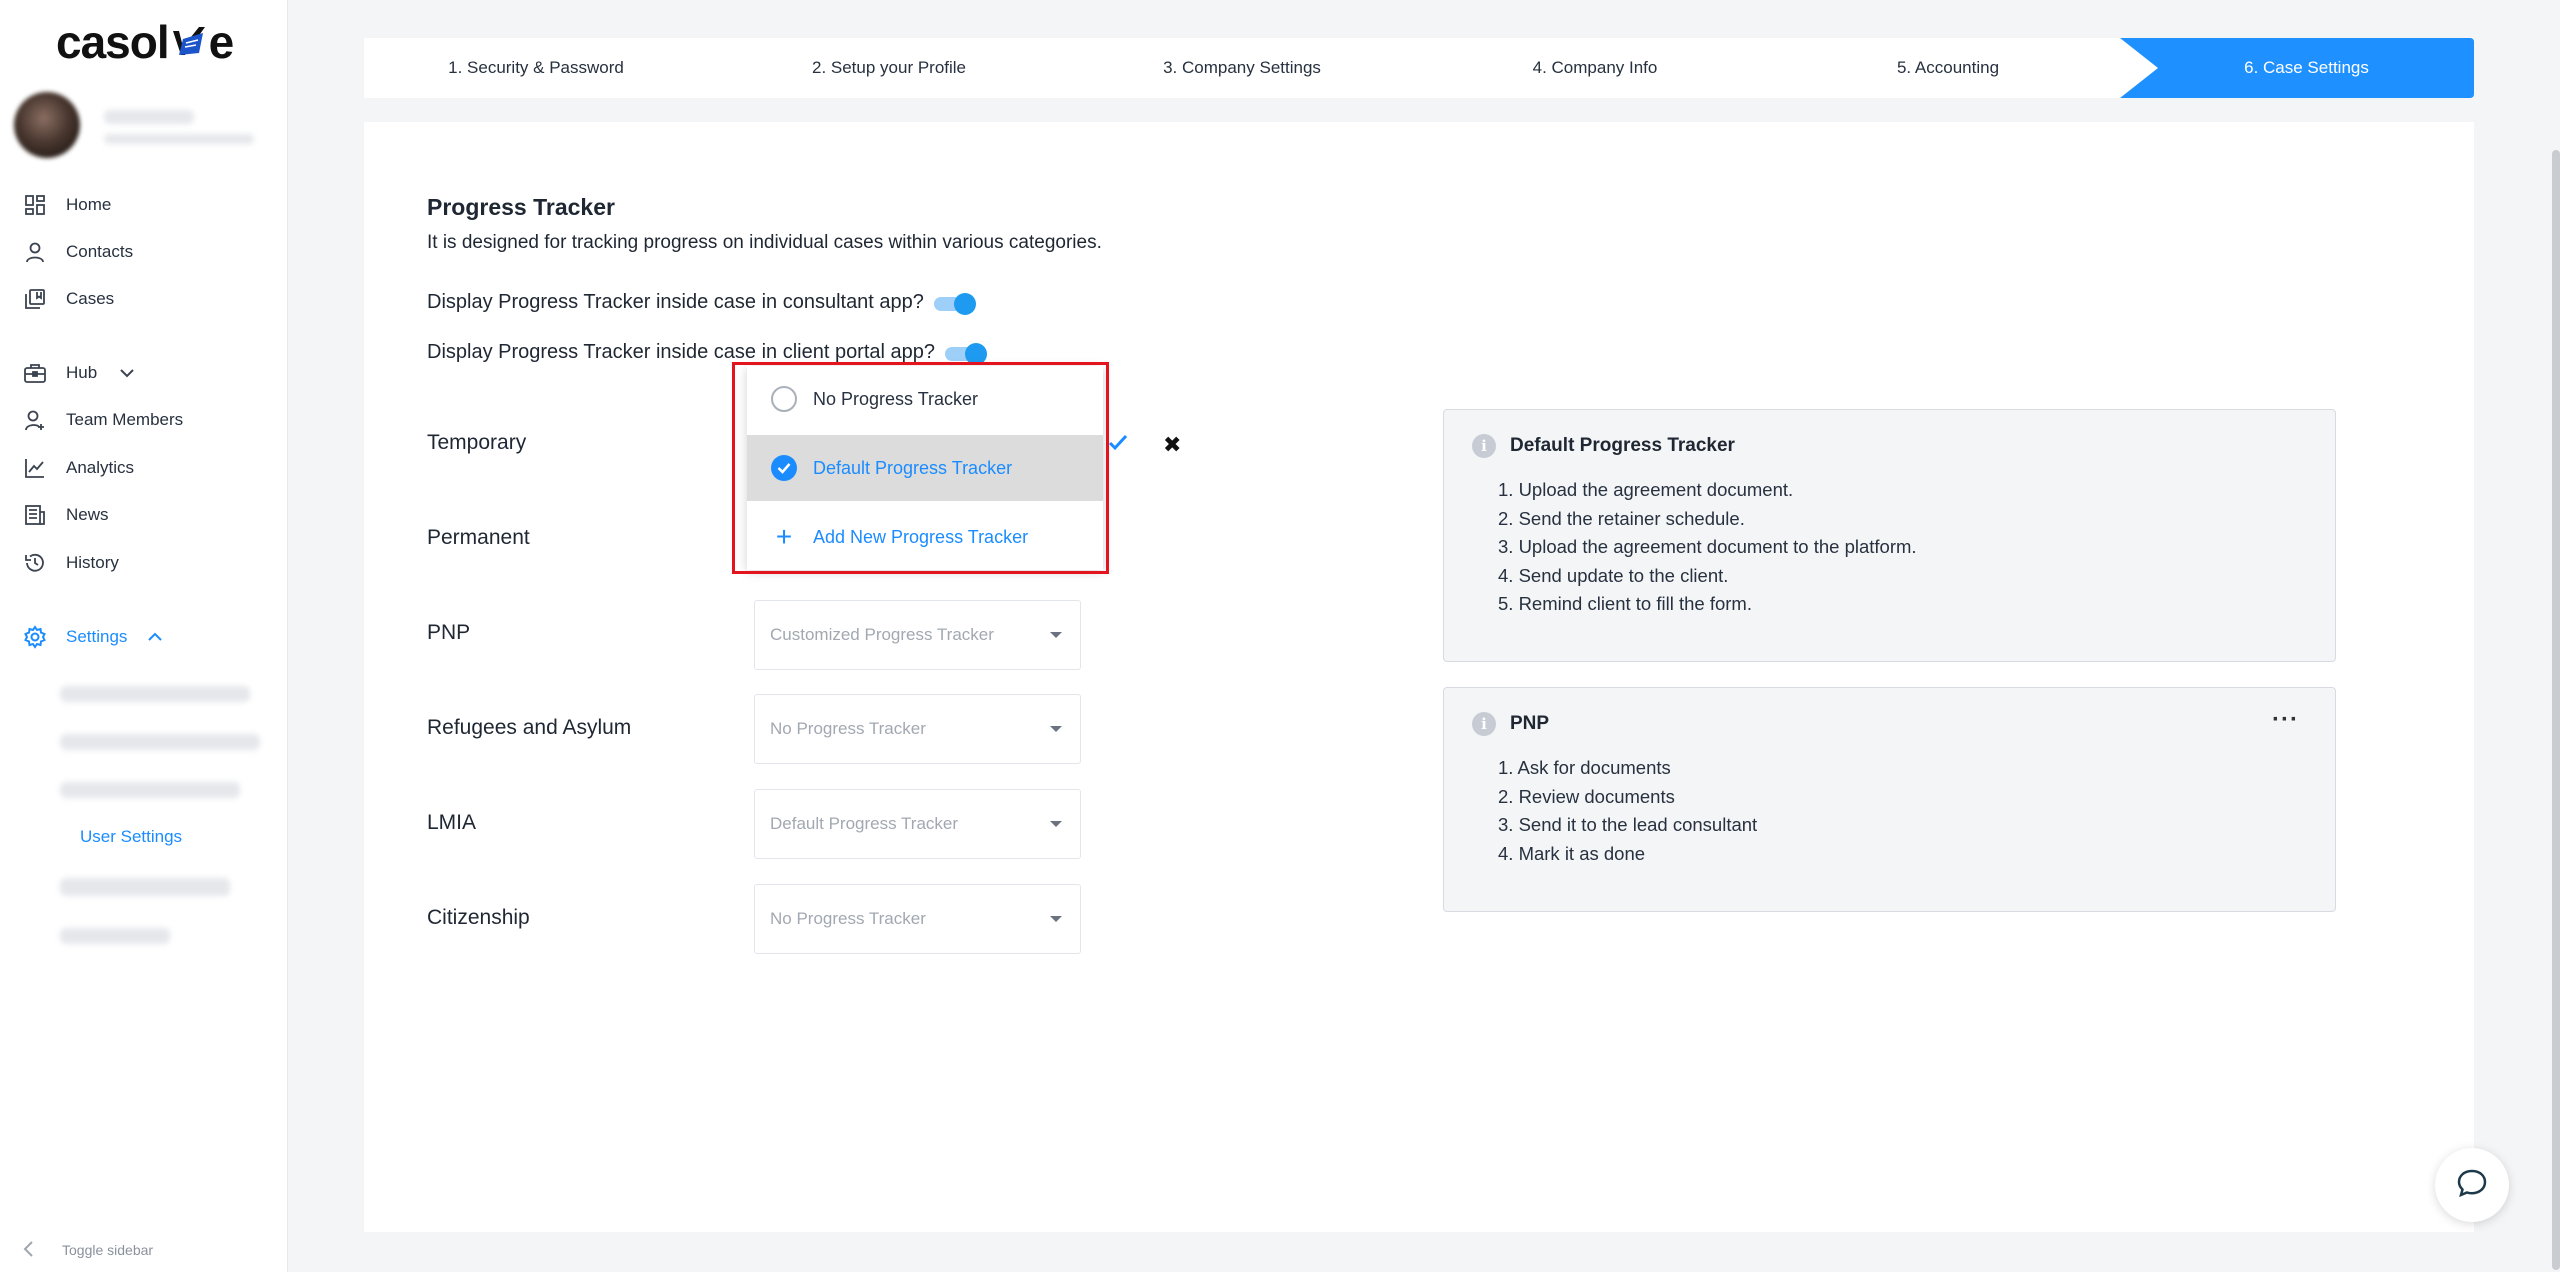 Image resolution: width=2560 pixels, height=1272 pixels. I want to click on user-email-blurred, so click(179, 139).